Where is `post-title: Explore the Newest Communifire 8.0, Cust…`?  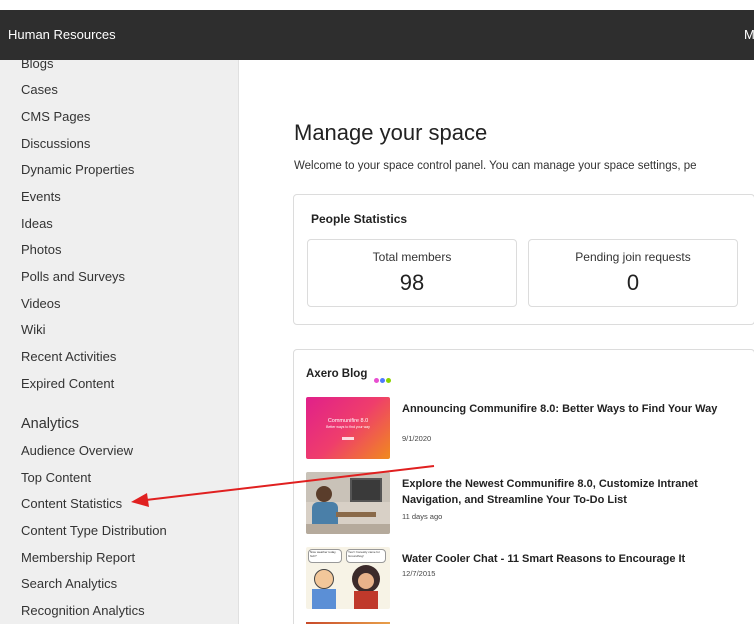
post-title: Explore the Newest Communifire 8.0, Cust… is located at coordinates (572, 492).